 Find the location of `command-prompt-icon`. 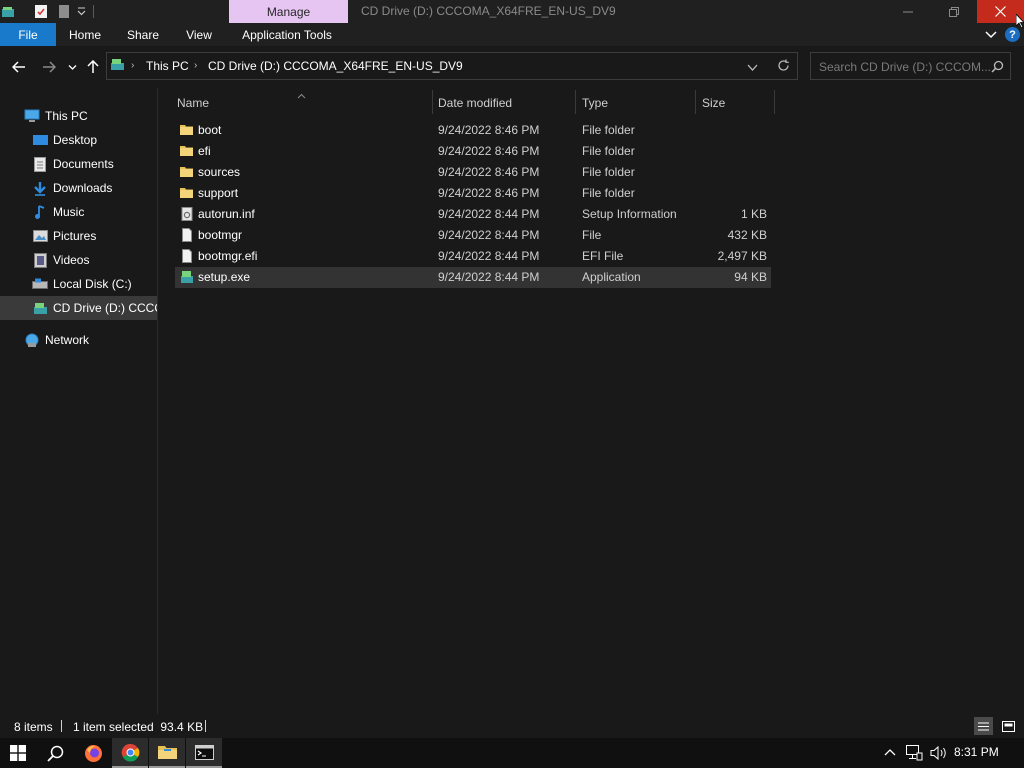

command-prompt-icon is located at coordinates (204, 753).